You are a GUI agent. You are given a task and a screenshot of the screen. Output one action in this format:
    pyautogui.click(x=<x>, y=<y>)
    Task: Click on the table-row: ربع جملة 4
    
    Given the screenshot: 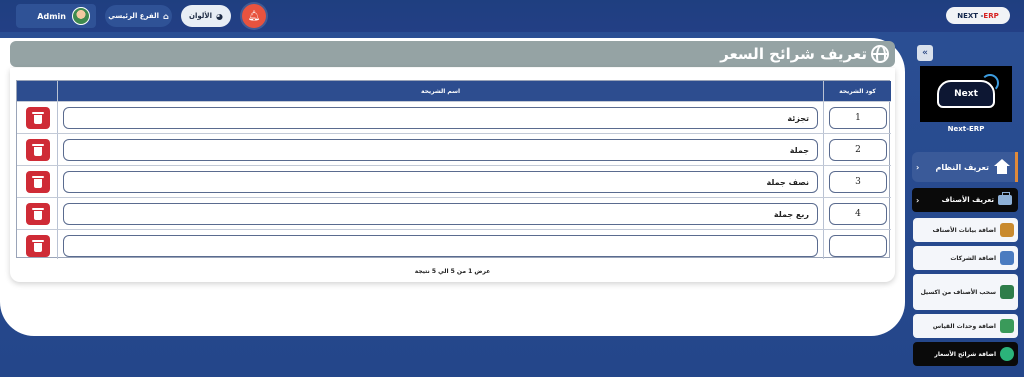 What is the action you would take?
    pyautogui.click(x=454, y=213)
    